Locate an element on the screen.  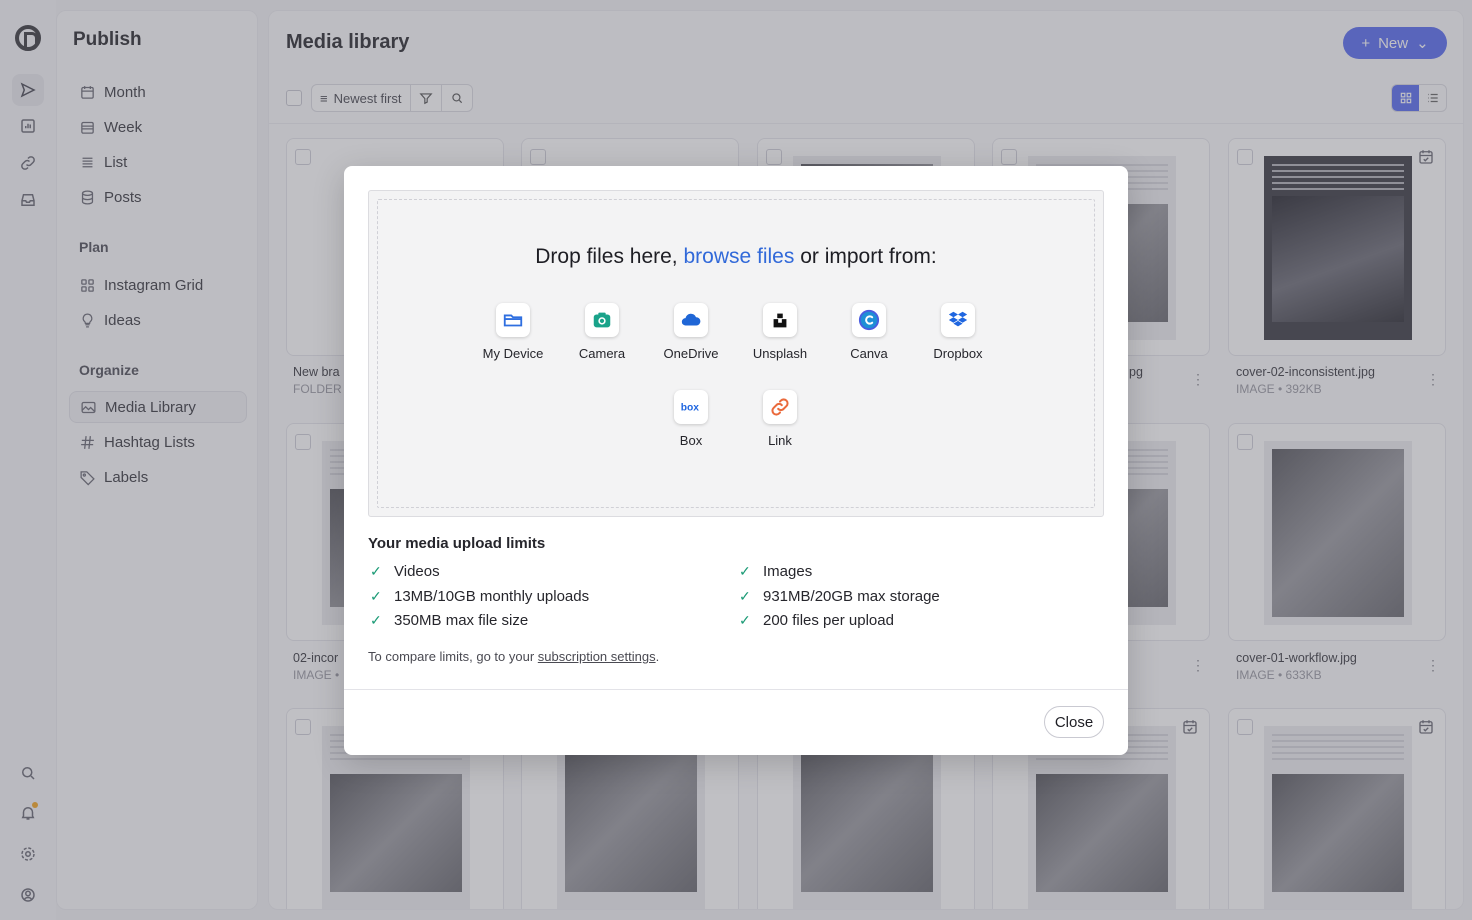
limit-text: 350MB max file size is located at coordinates (461, 620).